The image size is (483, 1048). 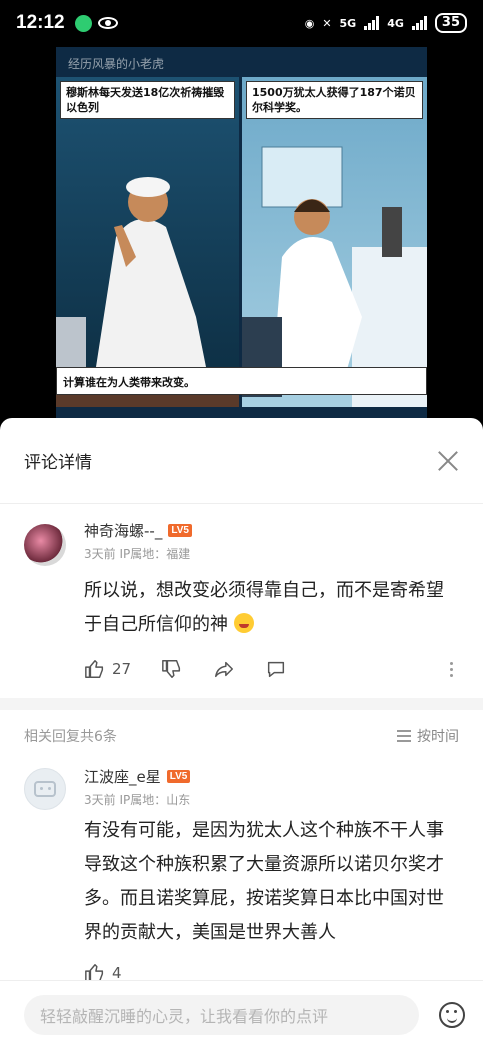 What do you see at coordinates (107, 669) in the screenshot?
I see `like-button: 27` at bounding box center [107, 669].